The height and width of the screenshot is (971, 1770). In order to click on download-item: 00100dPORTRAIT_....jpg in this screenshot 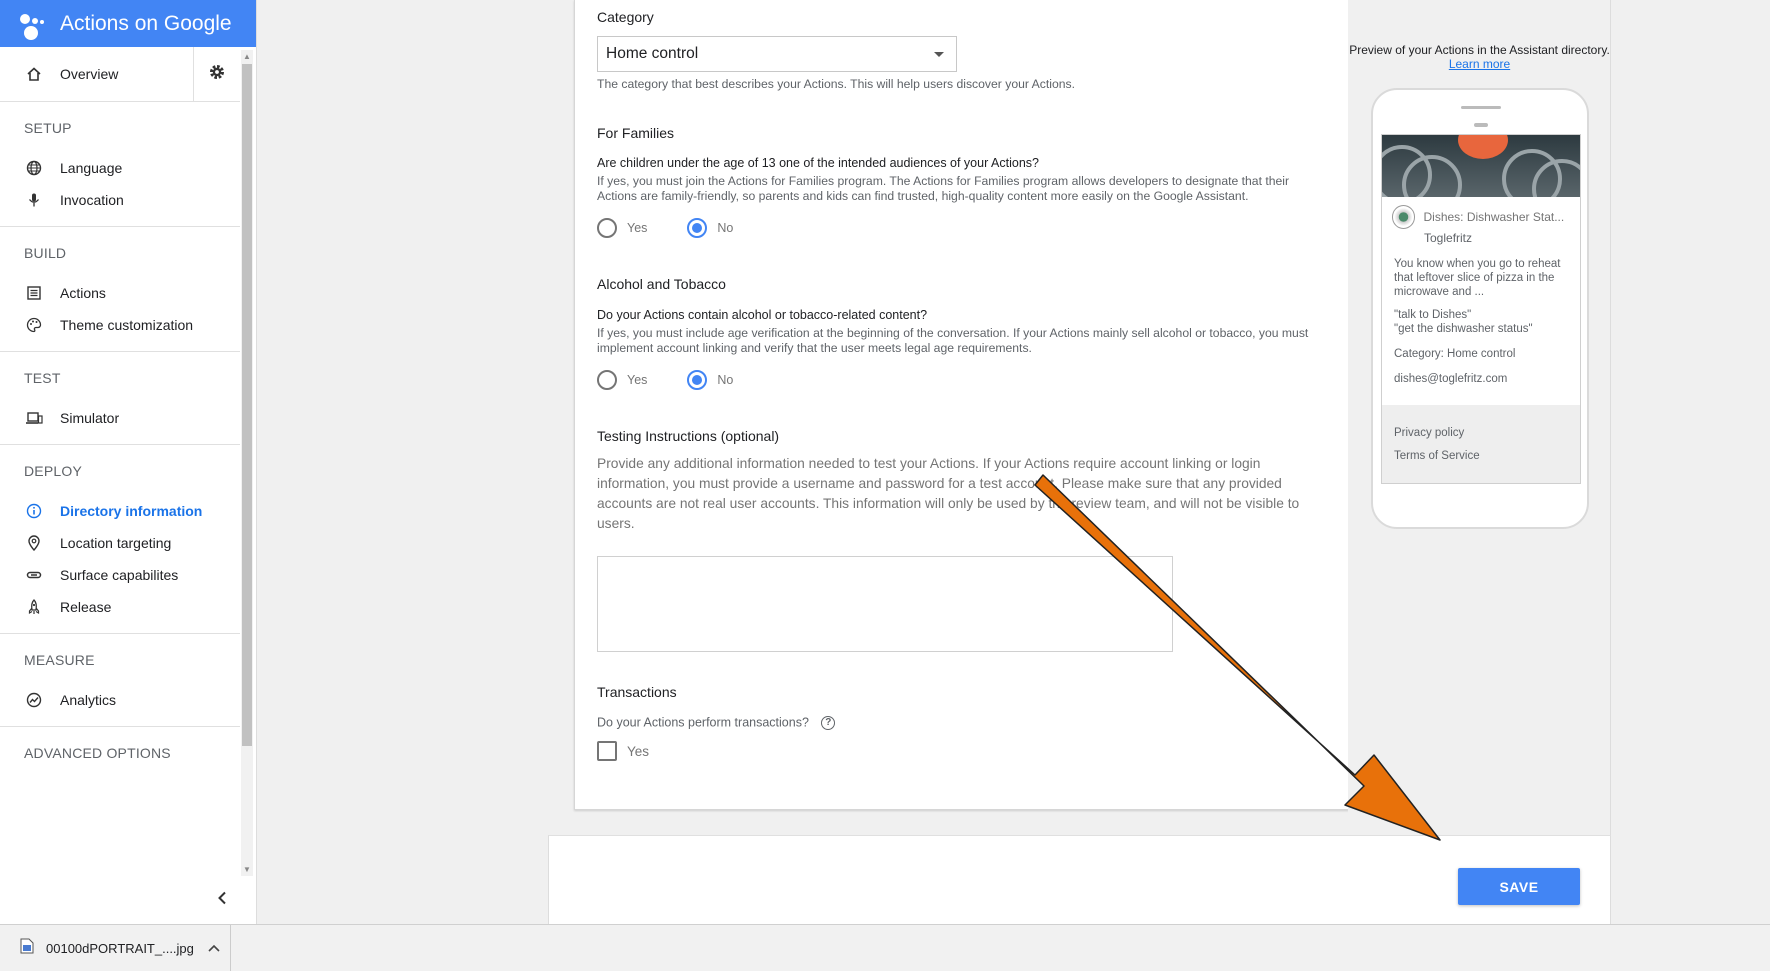, I will do `click(115, 948)`.